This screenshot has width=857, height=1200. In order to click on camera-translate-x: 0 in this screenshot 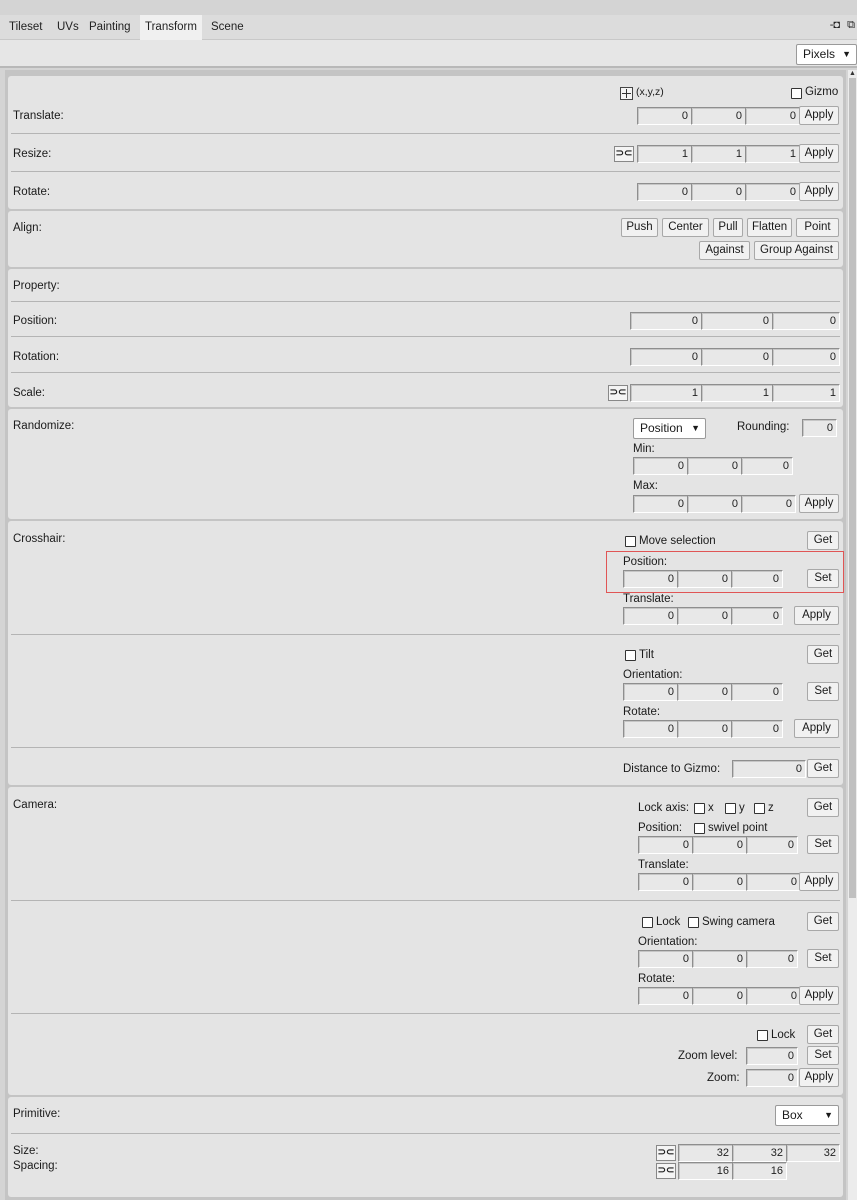, I will do `click(665, 882)`.